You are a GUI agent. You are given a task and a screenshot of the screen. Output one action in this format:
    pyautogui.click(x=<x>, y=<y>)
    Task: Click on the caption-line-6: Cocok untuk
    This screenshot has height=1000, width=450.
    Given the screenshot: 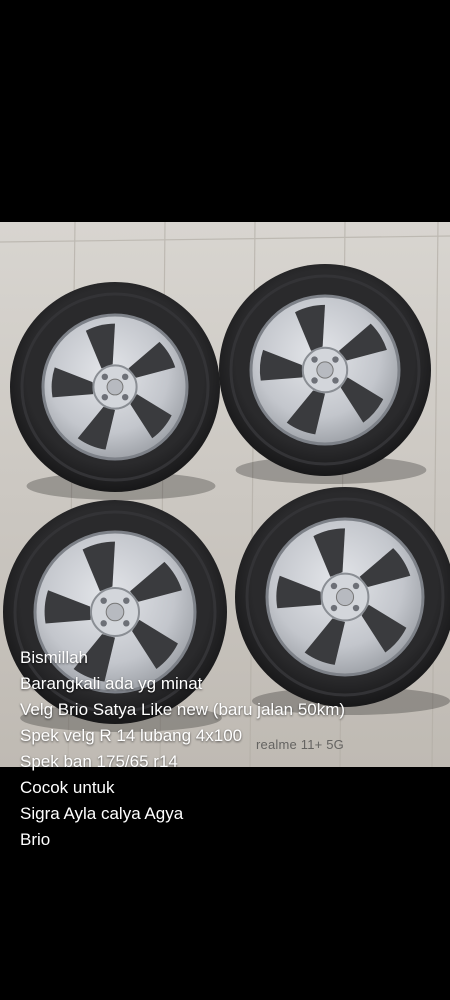 What is the action you would take?
    pyautogui.click(x=67, y=787)
    